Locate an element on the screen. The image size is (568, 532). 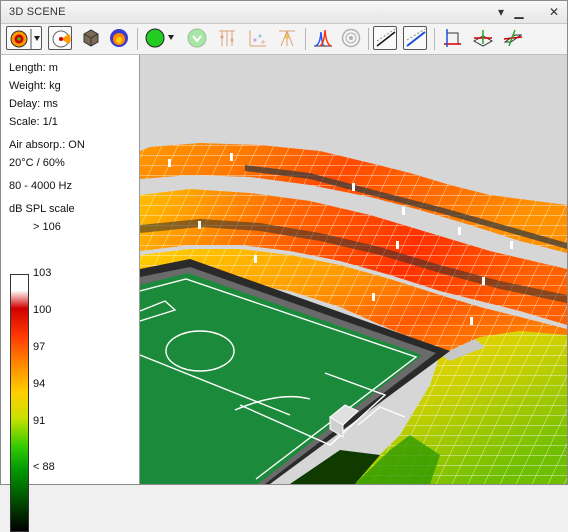
line-view-blue-icon is located at coordinates (416, 37).